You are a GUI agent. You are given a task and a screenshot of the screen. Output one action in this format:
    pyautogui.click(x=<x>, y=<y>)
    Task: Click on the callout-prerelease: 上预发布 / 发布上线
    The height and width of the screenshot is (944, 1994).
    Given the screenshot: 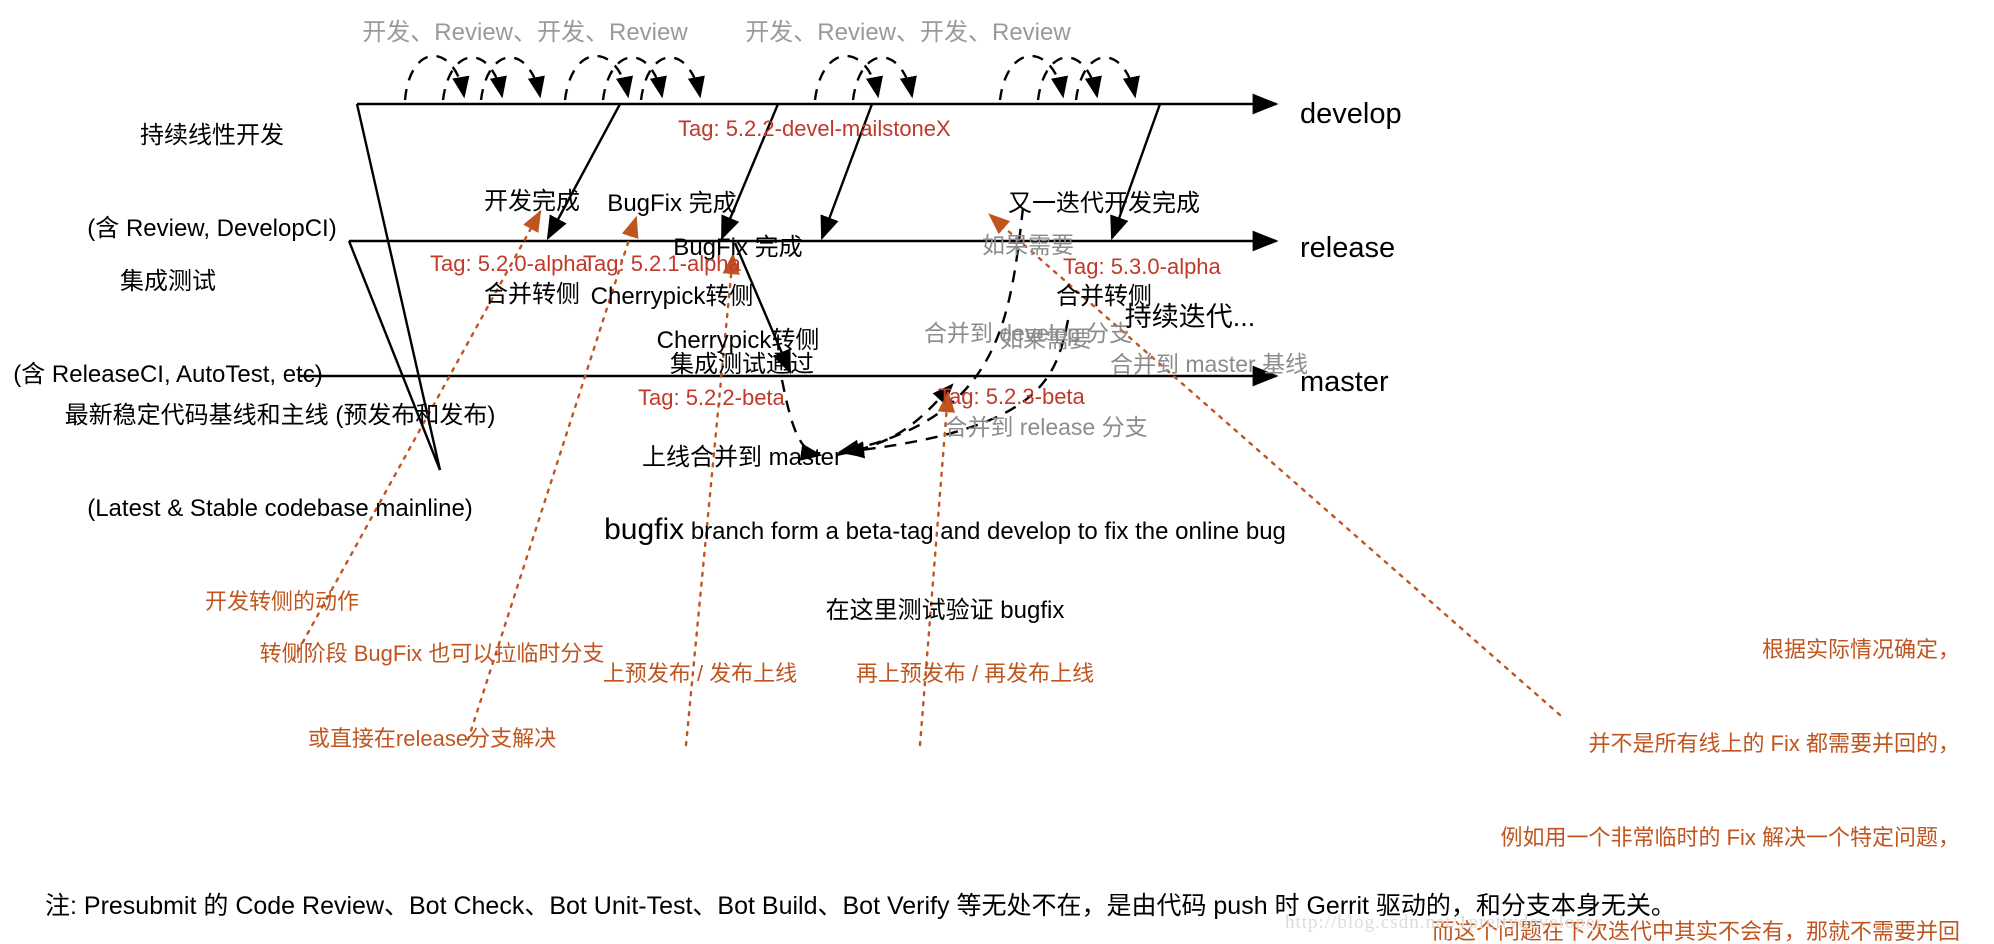 What is the action you would take?
    pyautogui.click(x=700, y=674)
    